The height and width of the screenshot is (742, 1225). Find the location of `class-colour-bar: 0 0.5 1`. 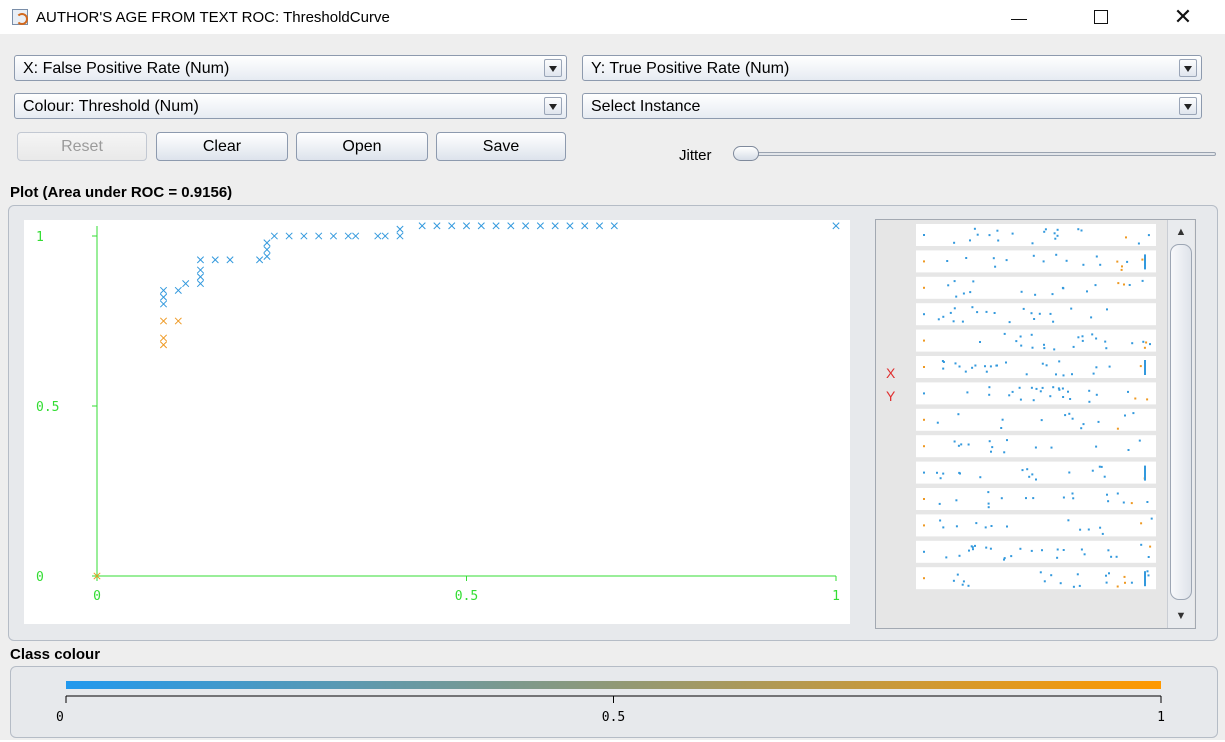

class-colour-bar: 0 0.5 1 is located at coordinates (610, 703).